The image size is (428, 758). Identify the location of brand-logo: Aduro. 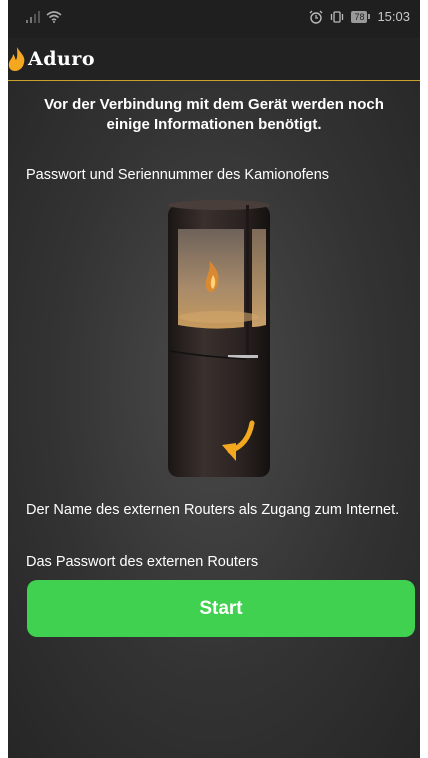
(51, 59).